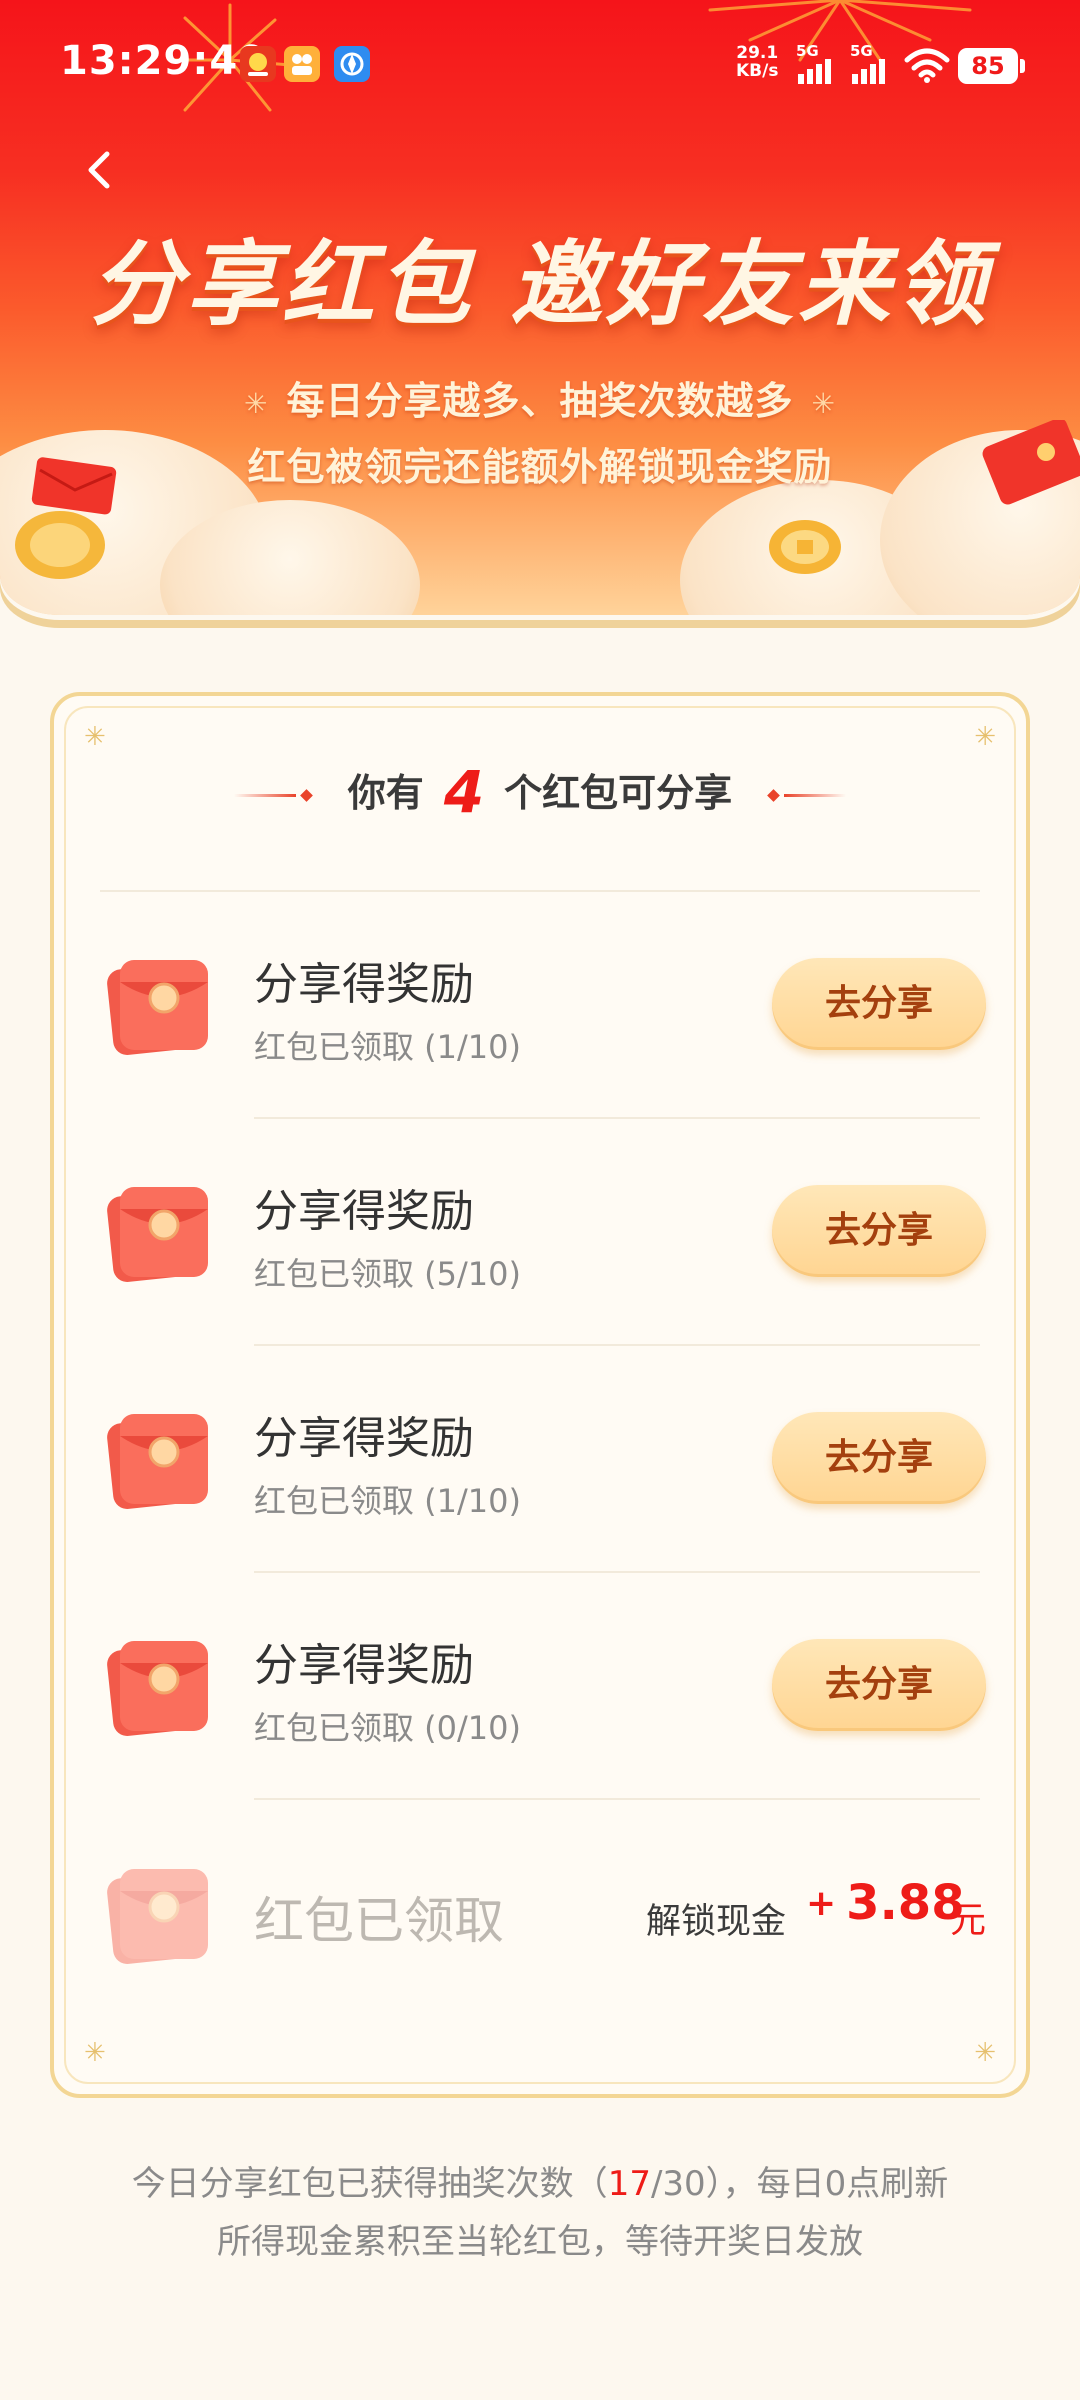 Image resolution: width=1080 pixels, height=2400 pixels. I want to click on subtitle-line-1: ✳ 每日分享越多、抽奖次数越多 ✳, so click(540, 401).